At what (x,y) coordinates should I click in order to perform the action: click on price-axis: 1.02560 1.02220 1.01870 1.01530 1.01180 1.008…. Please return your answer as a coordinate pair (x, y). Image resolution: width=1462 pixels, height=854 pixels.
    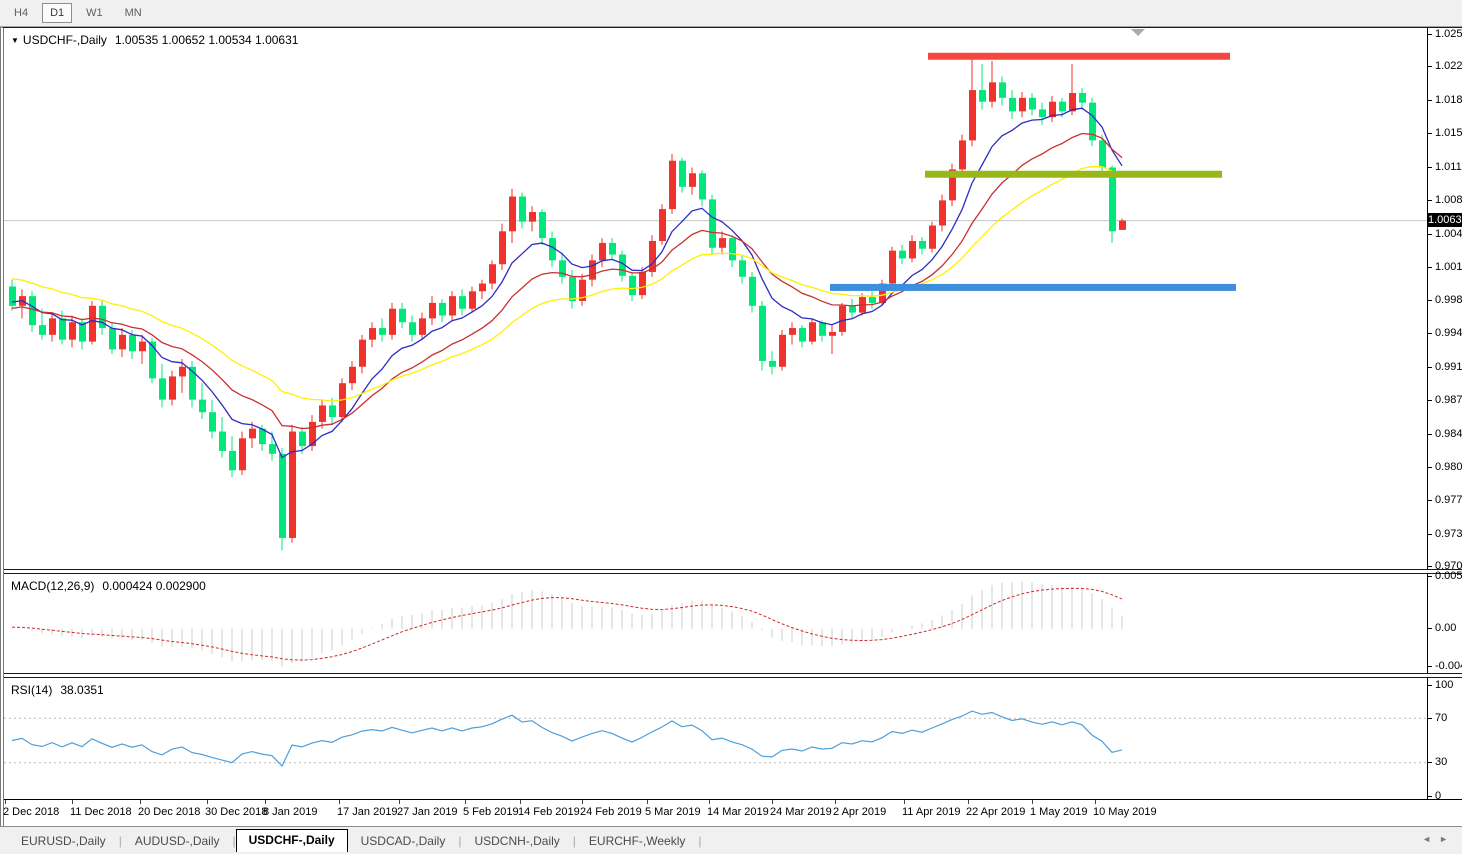
    Looking at the image, I should click on (1444, 300).